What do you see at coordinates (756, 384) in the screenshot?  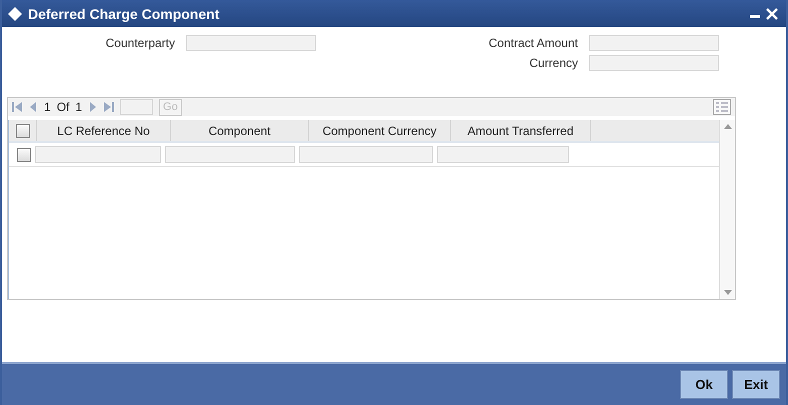 I see `exit-button: Exit` at bounding box center [756, 384].